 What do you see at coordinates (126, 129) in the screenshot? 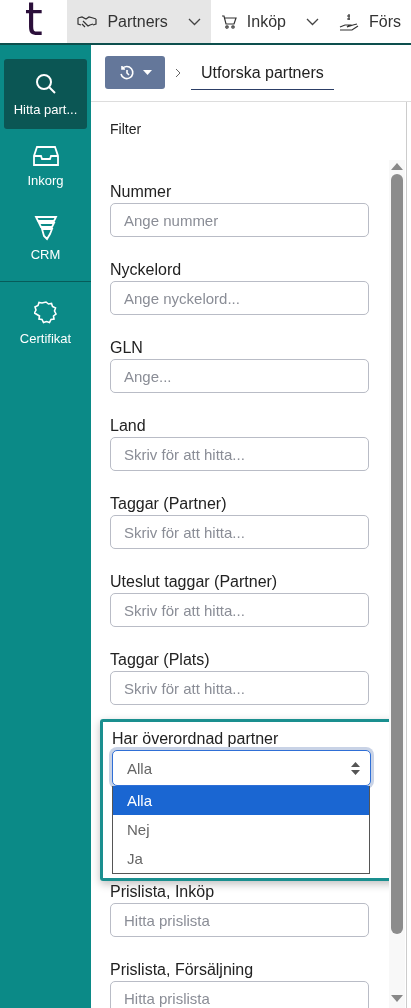
I see `filter-title: Filter` at bounding box center [126, 129].